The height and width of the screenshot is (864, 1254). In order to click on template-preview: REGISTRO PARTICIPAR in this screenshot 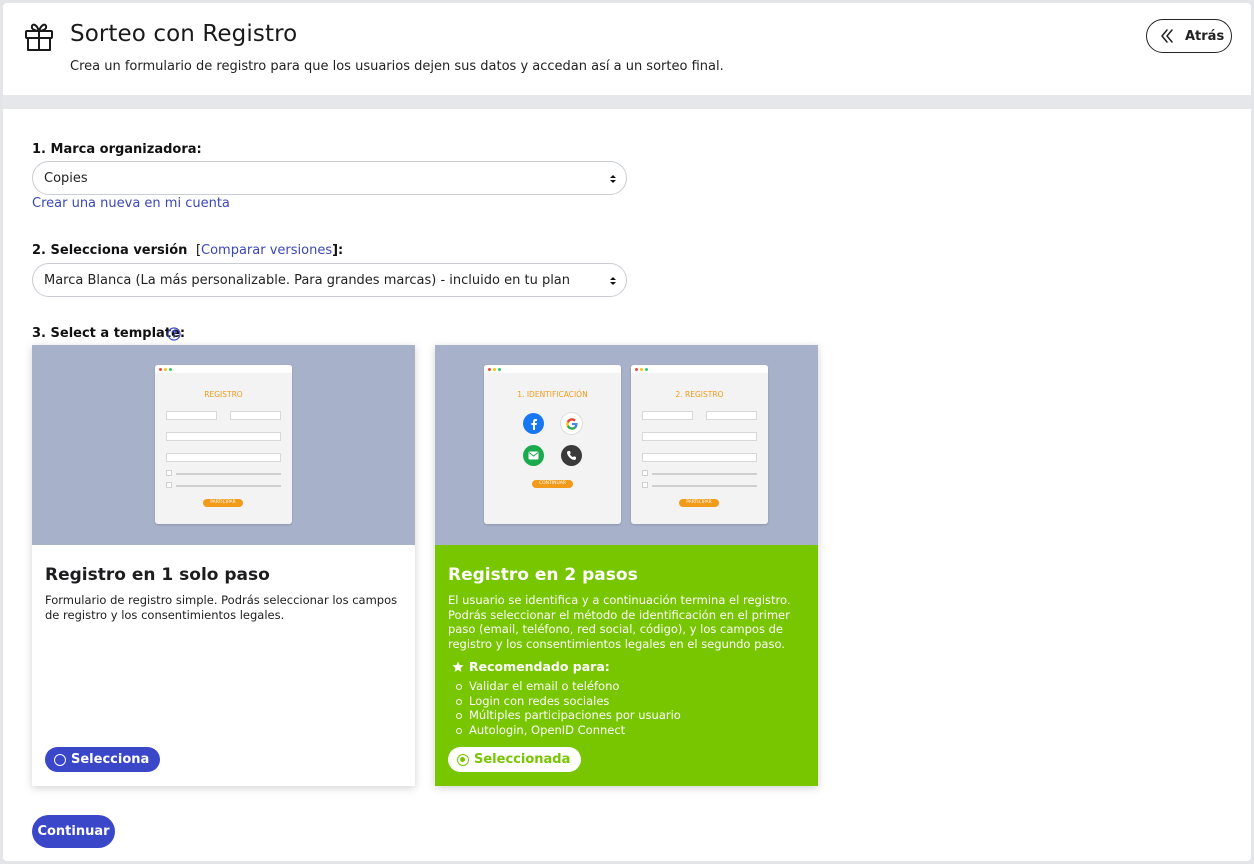, I will do `click(223, 445)`.